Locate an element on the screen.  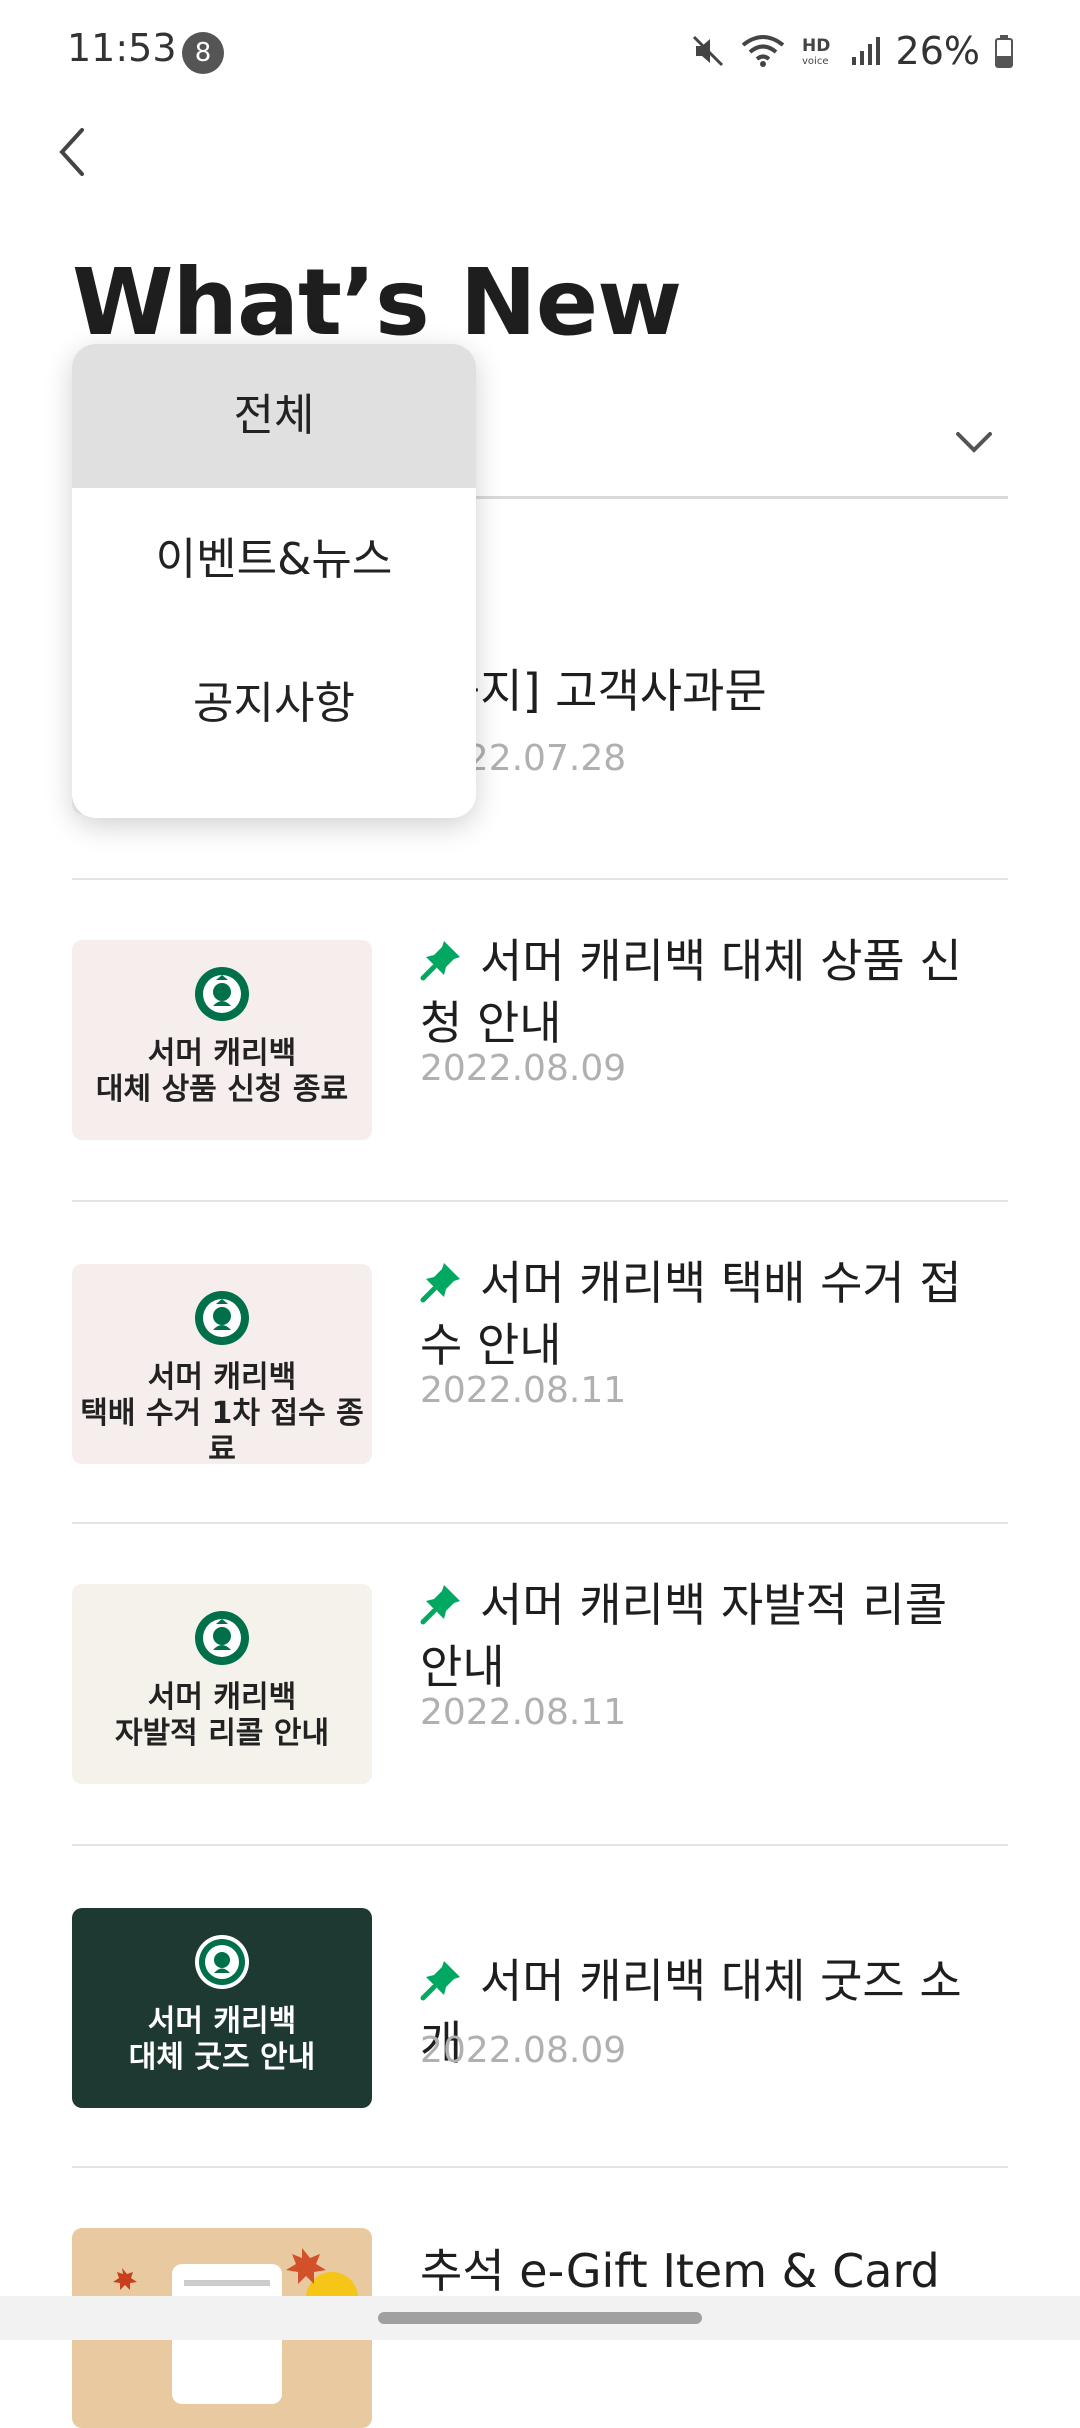
news-thumbnail: 서머 캐리백 자발적 리콜 안내 is located at coordinates (222, 1684).